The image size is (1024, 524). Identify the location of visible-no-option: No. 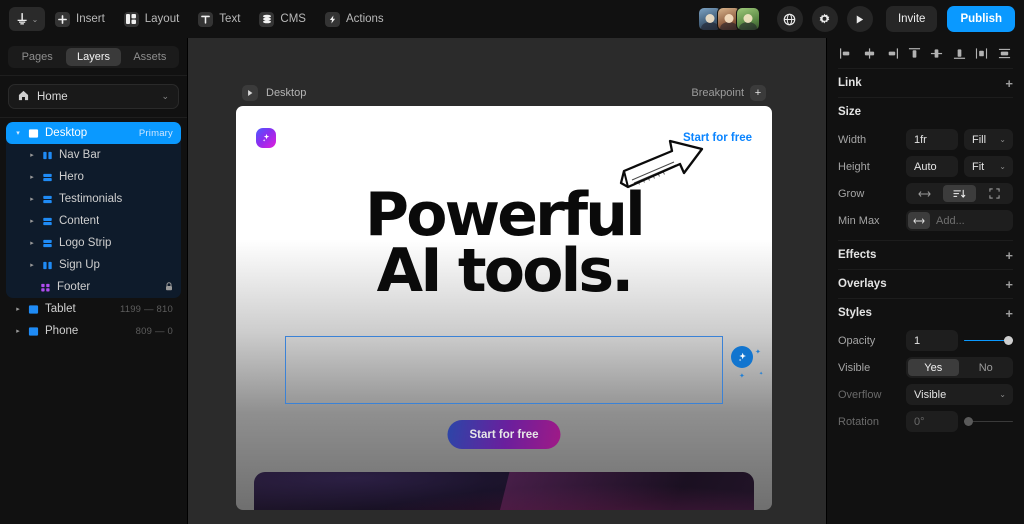
(986, 367).